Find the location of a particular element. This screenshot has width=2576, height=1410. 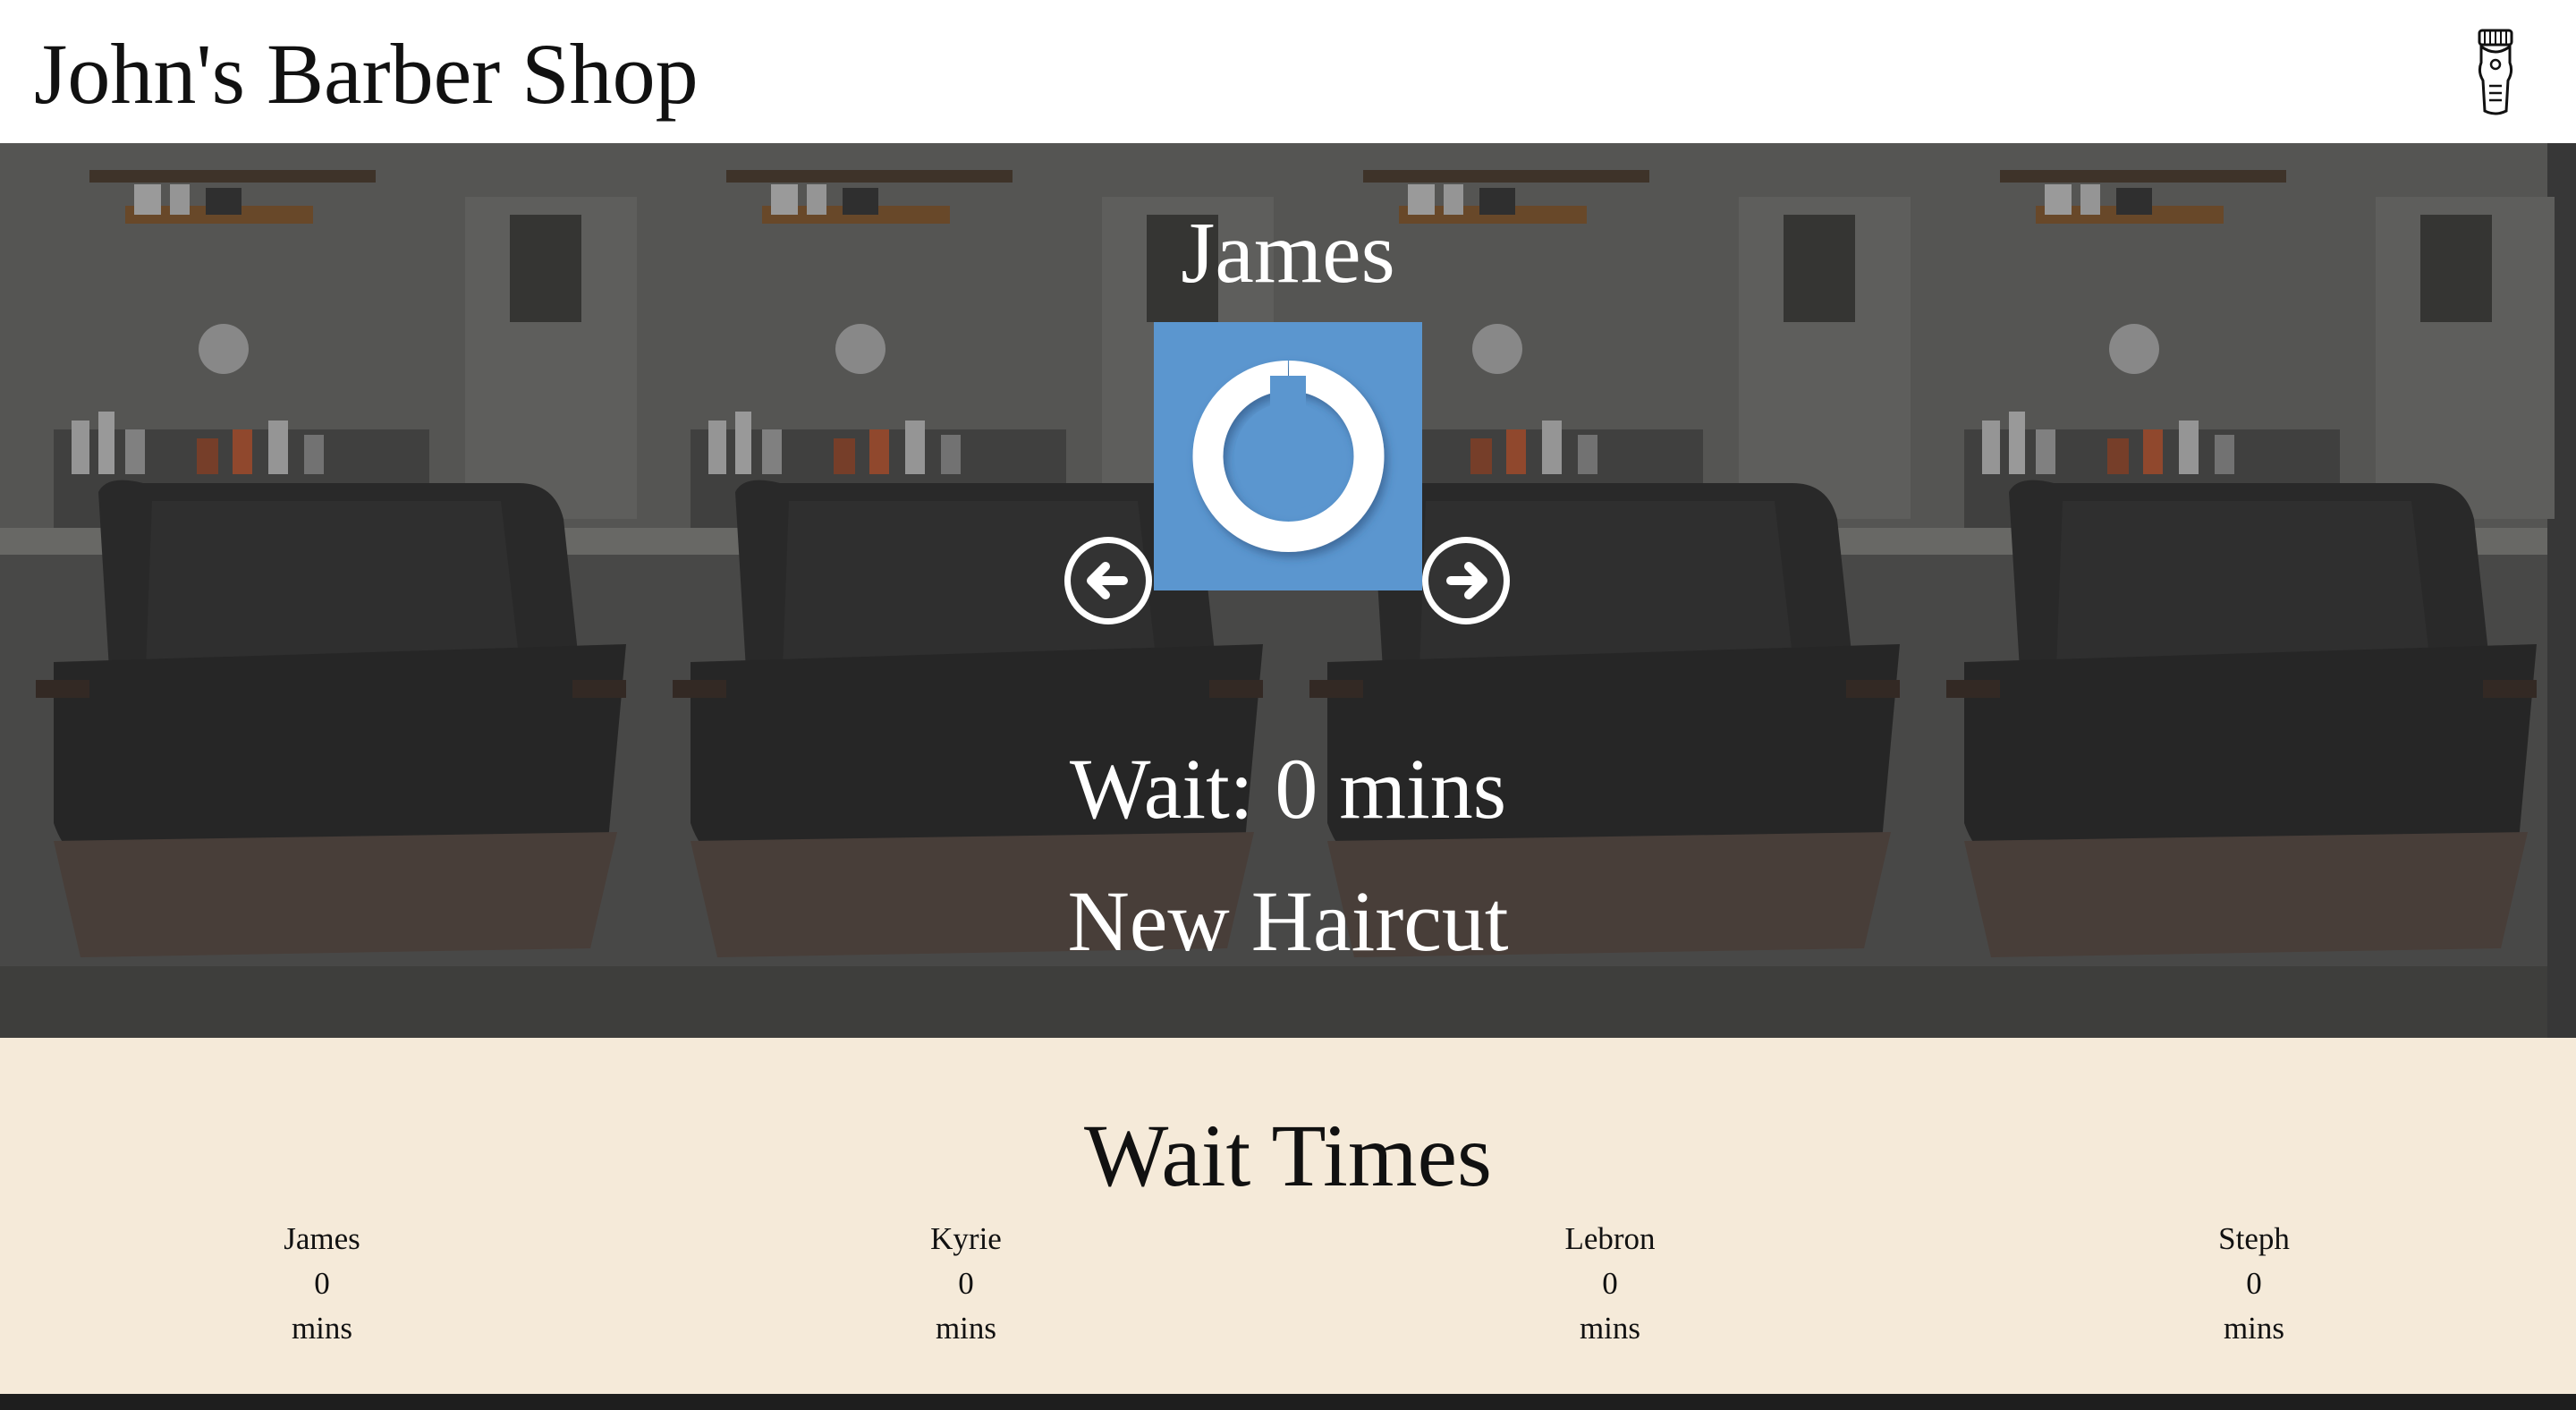

next-barber-button is located at coordinates (1466, 581).